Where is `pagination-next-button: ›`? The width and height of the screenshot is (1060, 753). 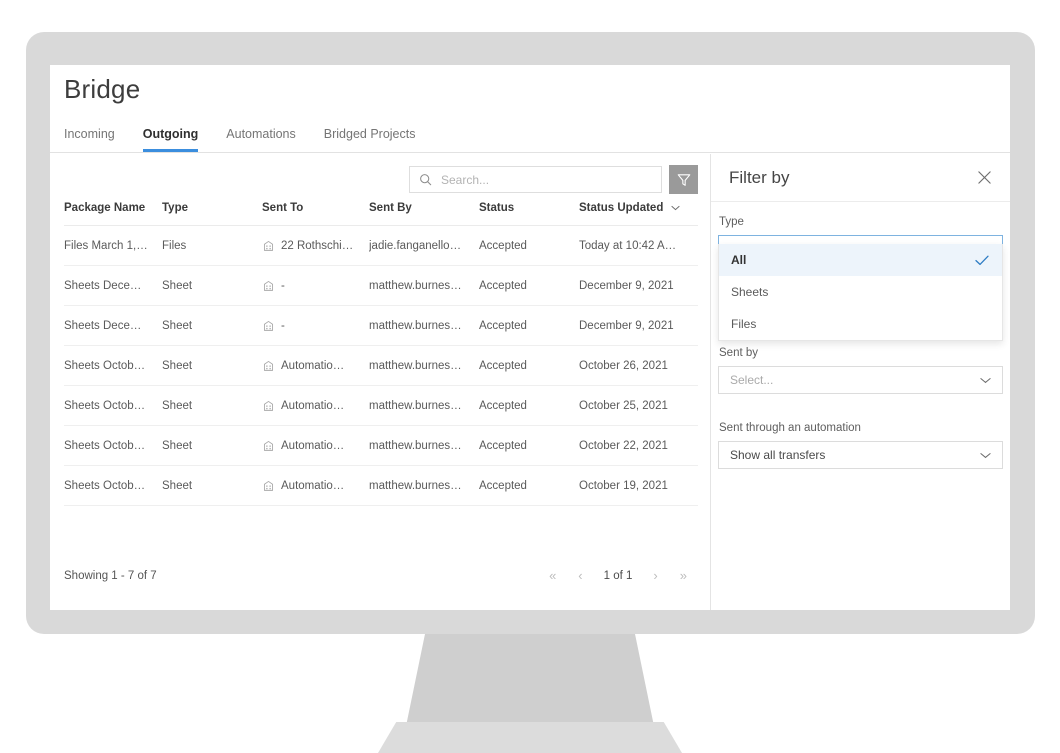 pagination-next-button: › is located at coordinates (655, 575).